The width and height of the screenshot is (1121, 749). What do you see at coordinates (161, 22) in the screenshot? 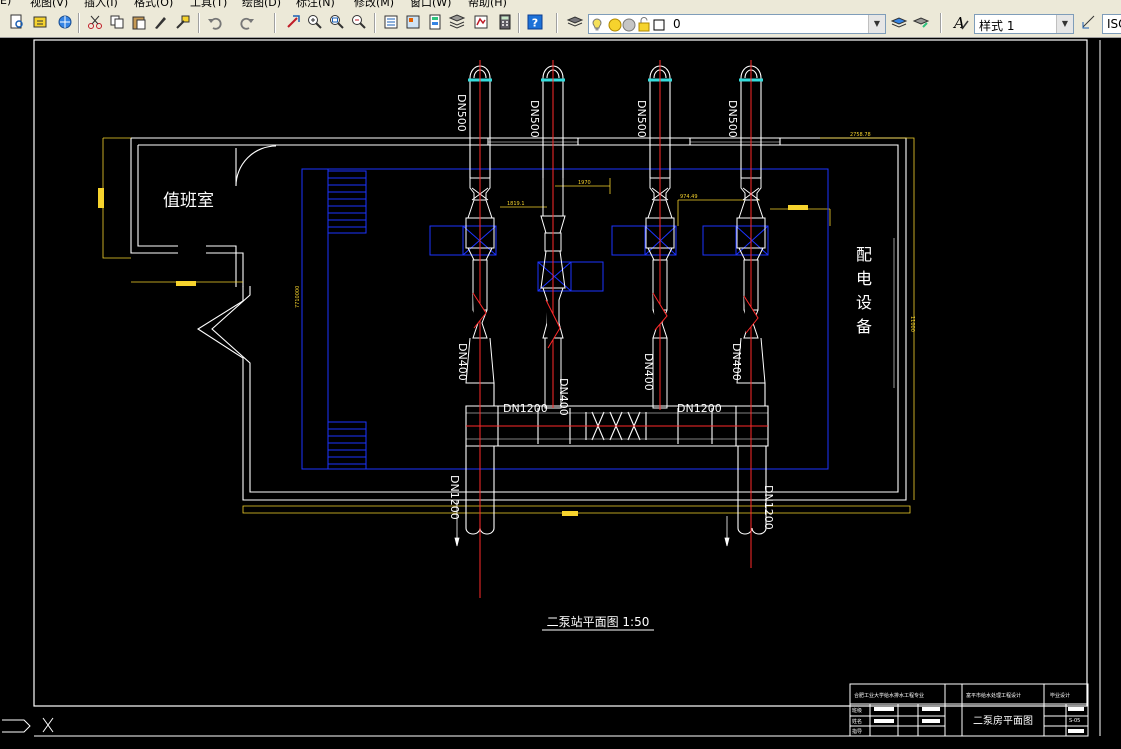
I see `match-properties-icon` at bounding box center [161, 22].